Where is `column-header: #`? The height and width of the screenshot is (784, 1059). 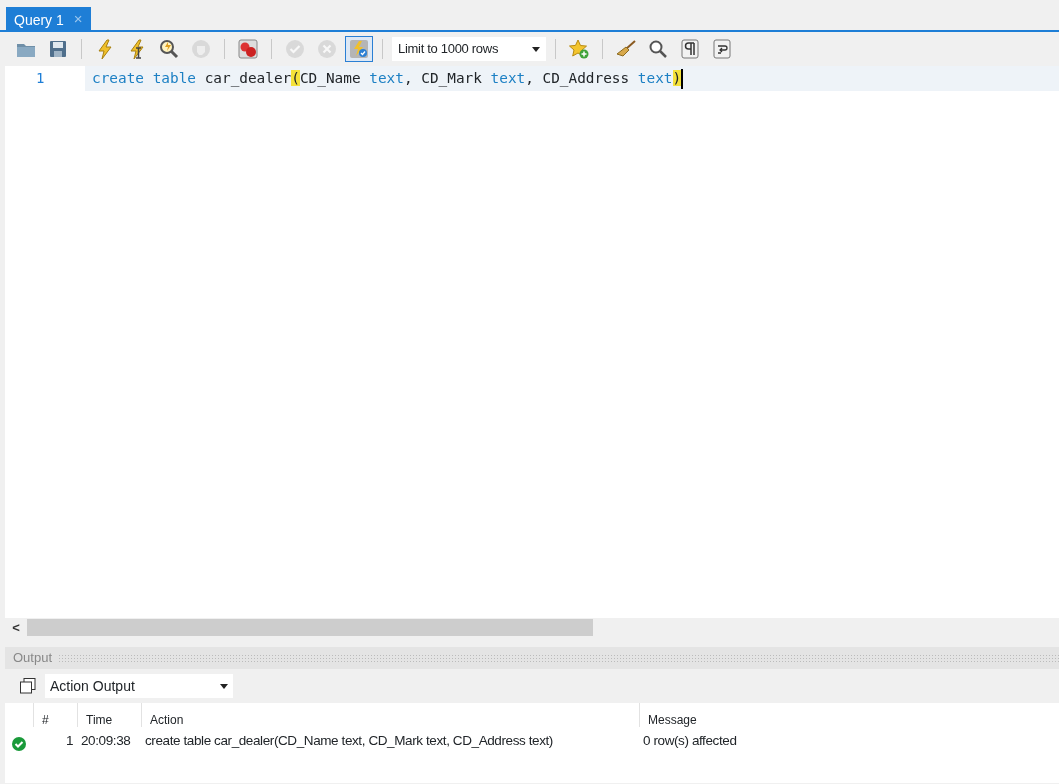 column-header: # is located at coordinates (55, 715).